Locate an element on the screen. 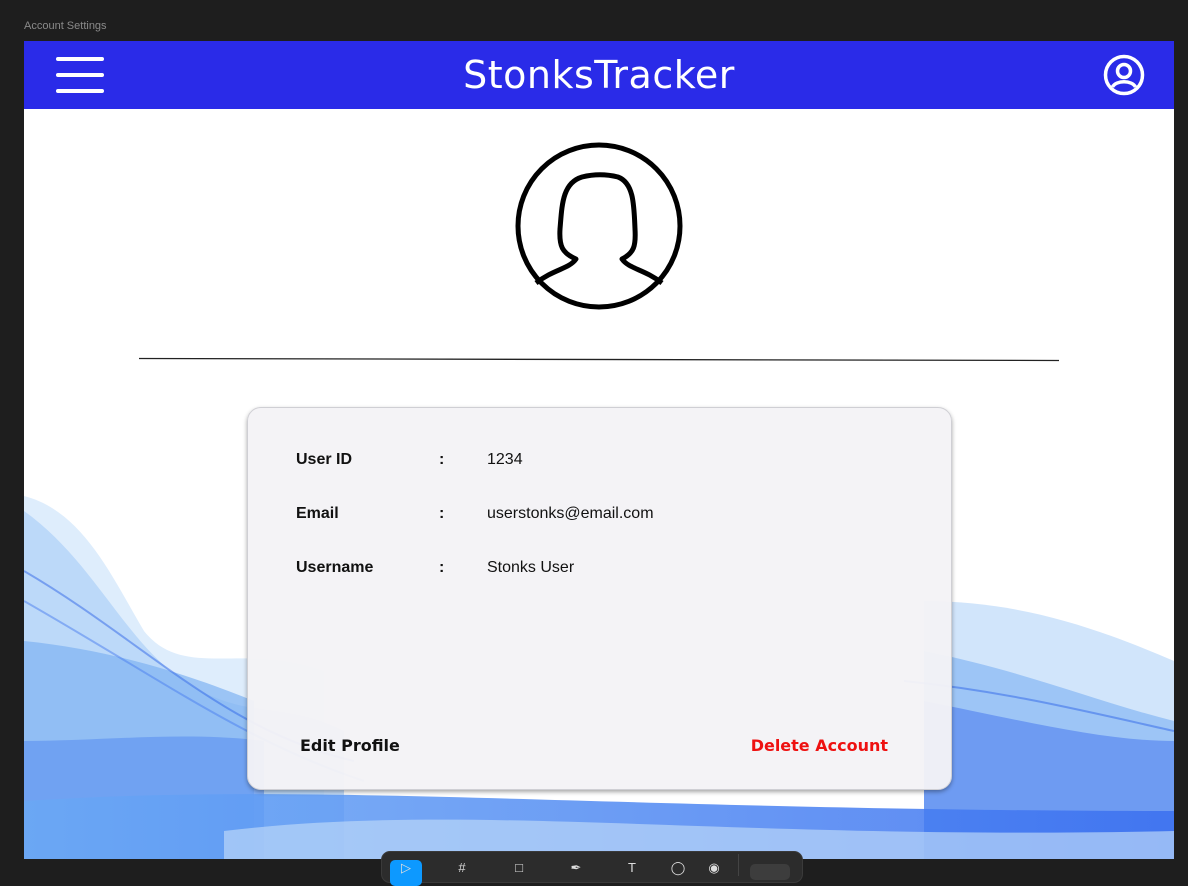  user-circle-icon is located at coordinates (1124, 75).